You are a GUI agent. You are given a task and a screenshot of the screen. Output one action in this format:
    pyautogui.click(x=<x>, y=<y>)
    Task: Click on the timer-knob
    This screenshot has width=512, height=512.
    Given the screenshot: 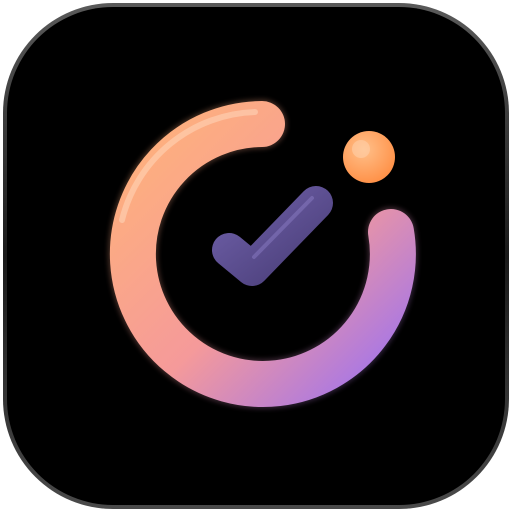 What is the action you would take?
    pyautogui.click(x=369, y=157)
    